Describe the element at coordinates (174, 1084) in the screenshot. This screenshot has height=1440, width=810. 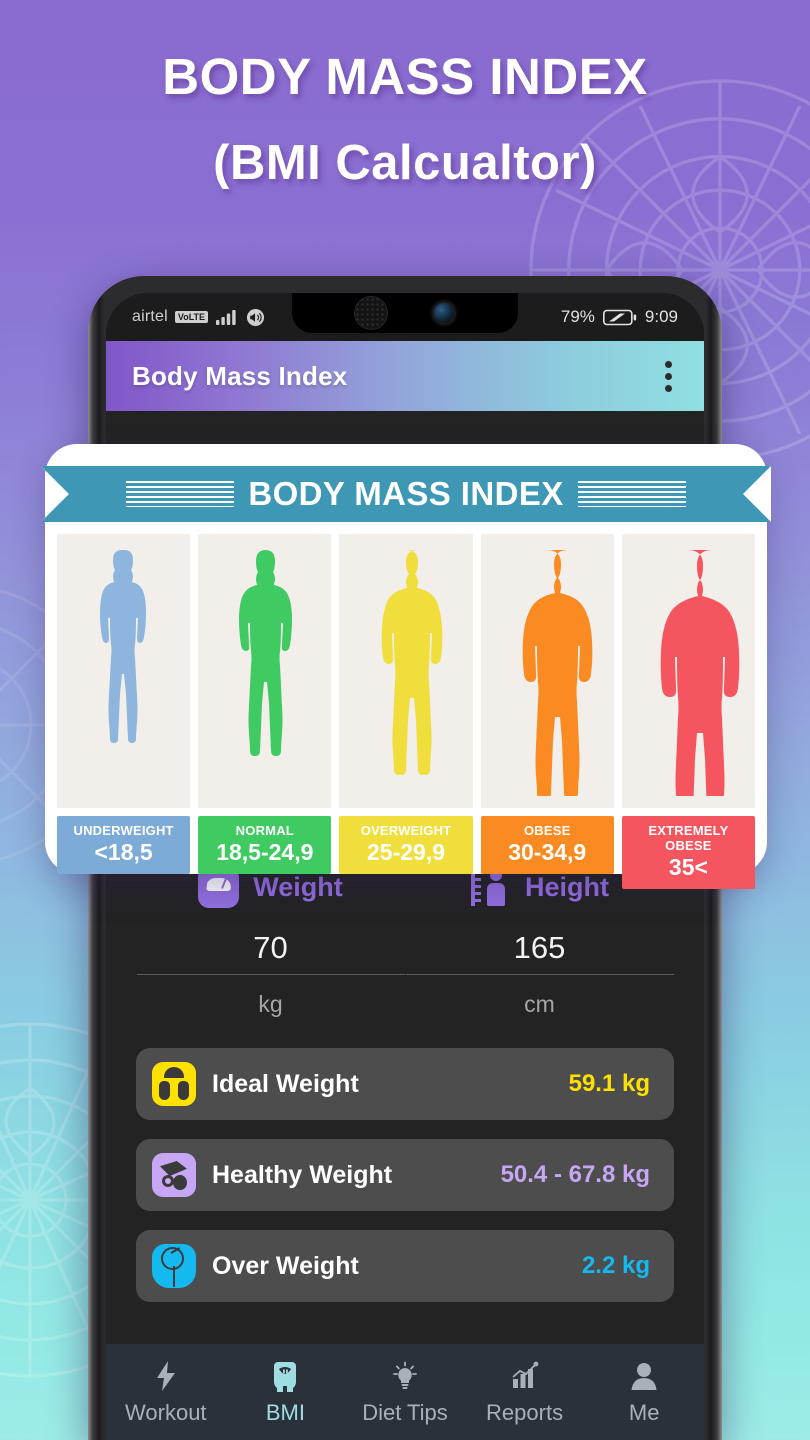
I see `ideal-weight-scale-icon` at that location.